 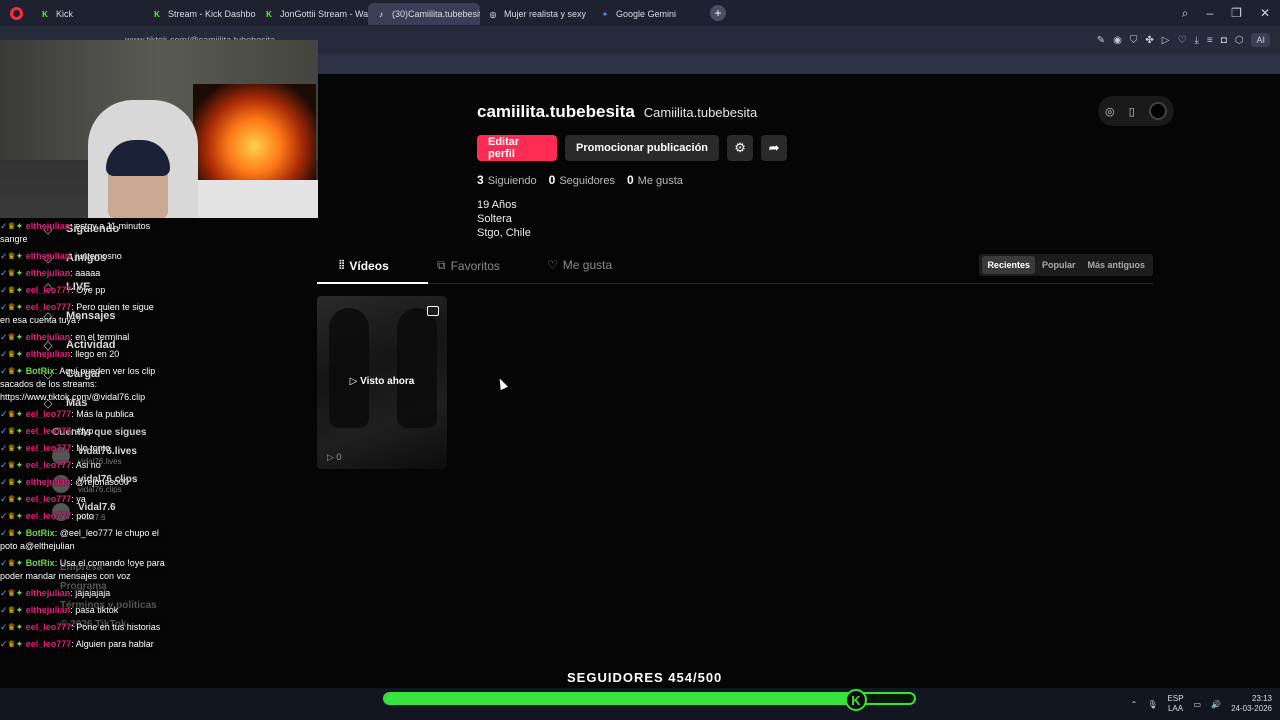 What do you see at coordinates (493, 14) in the screenshot?
I see `favicon-icon: ◎` at bounding box center [493, 14].